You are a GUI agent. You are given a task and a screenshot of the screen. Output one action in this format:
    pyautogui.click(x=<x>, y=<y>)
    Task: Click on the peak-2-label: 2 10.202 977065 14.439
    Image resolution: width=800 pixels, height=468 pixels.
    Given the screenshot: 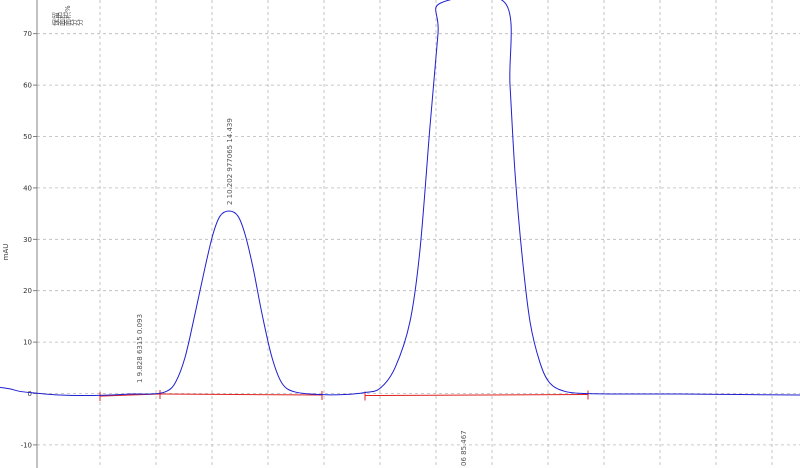 What is the action you would take?
    pyautogui.click(x=230, y=161)
    